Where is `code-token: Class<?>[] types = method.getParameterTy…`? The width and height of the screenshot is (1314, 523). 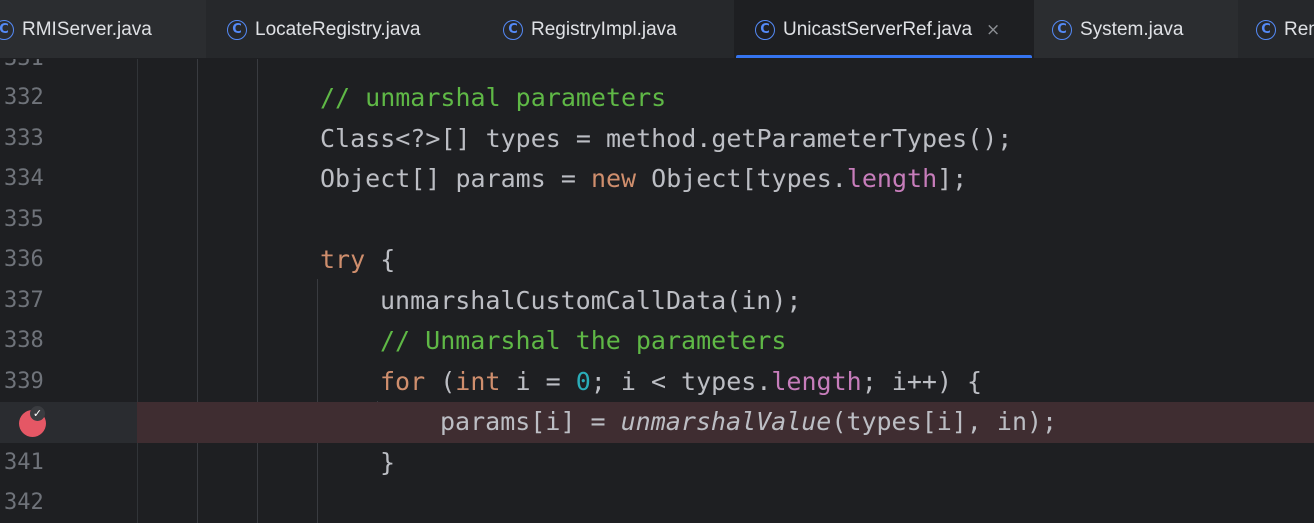
code-token: Class<?>[] types = method.getParameterTy… is located at coordinates (666, 138).